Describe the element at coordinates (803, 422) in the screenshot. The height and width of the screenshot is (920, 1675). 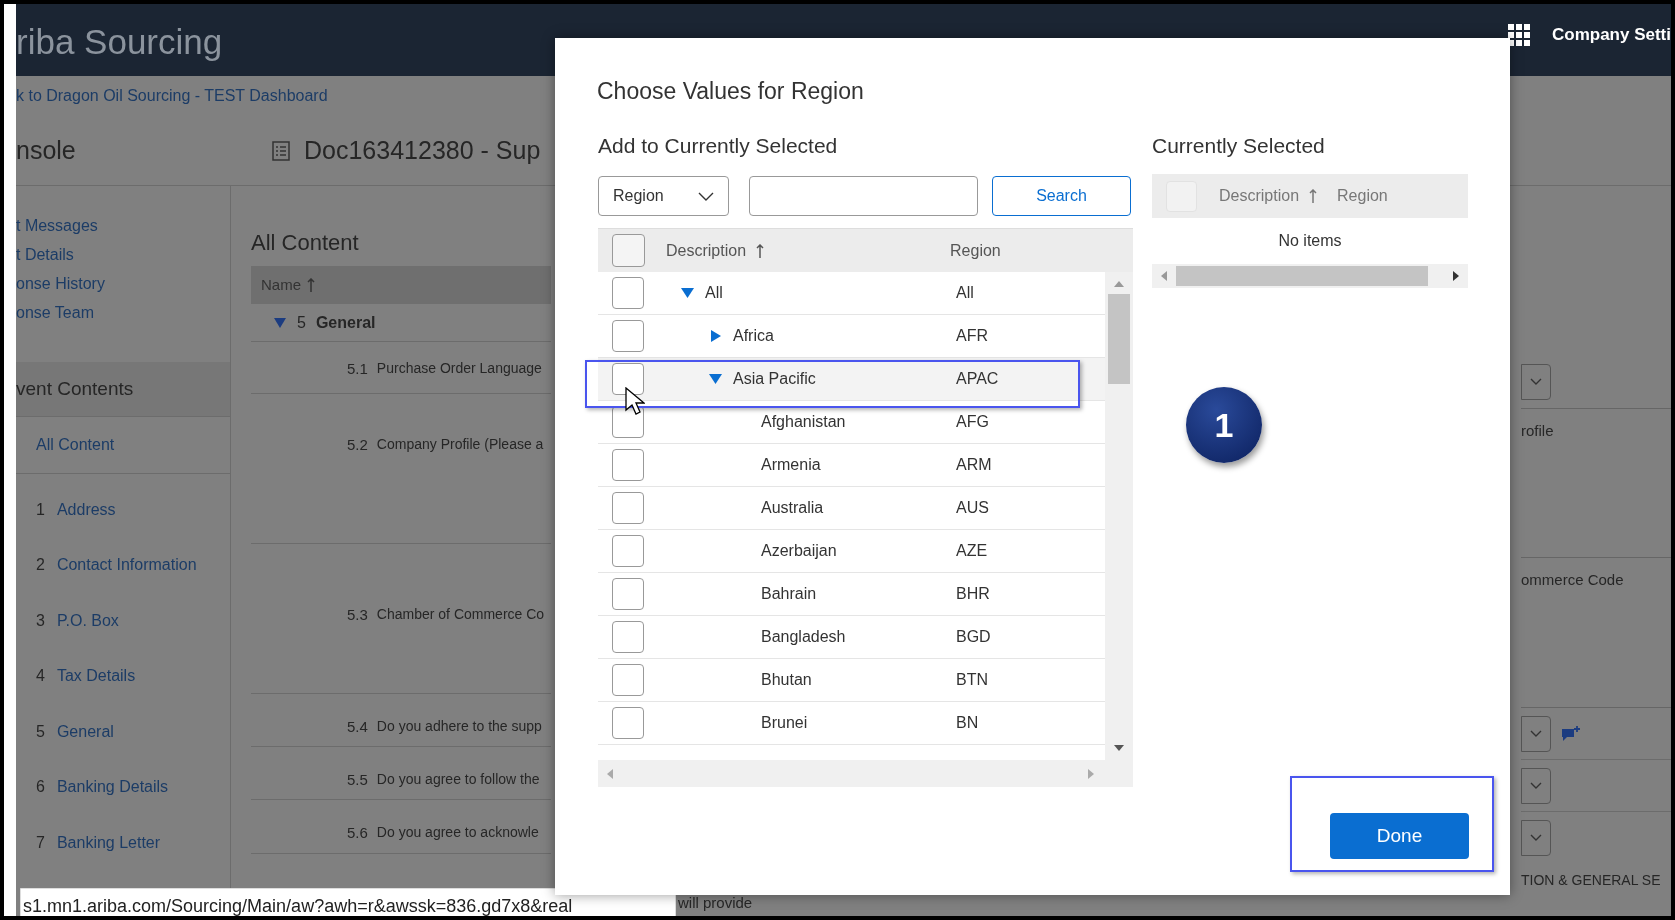
I see `region-name: Afghanistan` at that location.